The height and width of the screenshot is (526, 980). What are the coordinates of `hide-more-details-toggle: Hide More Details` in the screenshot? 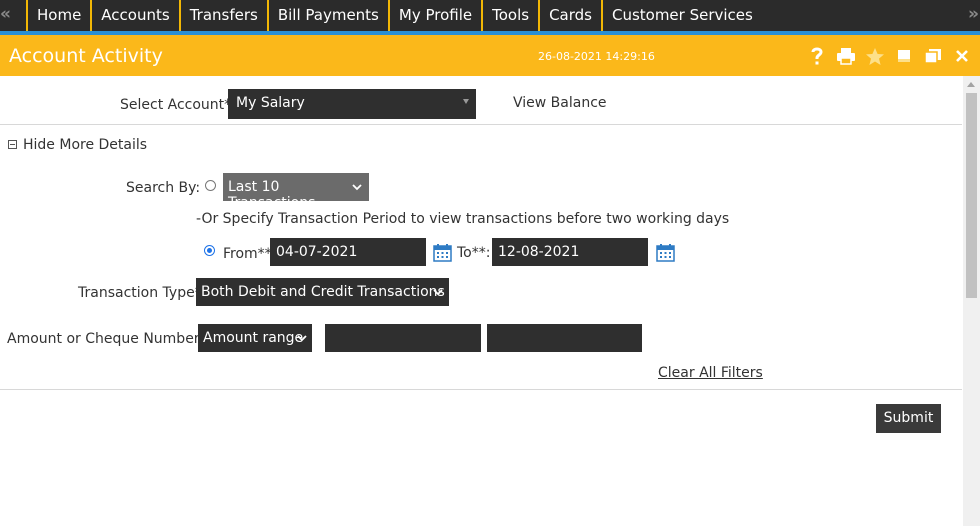 It's located at (85, 145).